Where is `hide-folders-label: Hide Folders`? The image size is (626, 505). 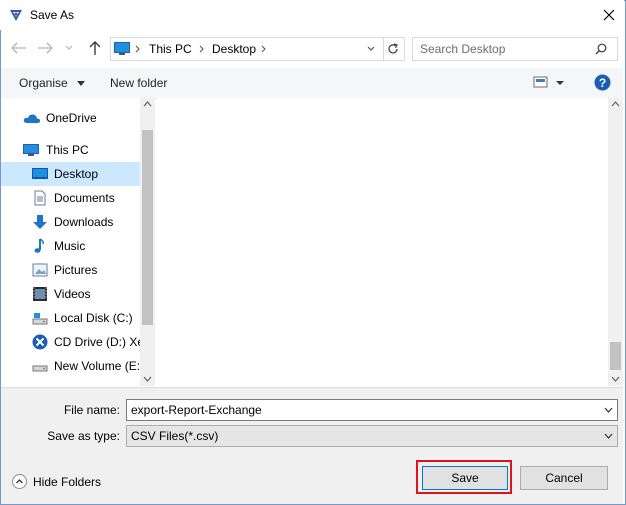
hide-folders-label: Hide Folders is located at coordinates (67, 482).